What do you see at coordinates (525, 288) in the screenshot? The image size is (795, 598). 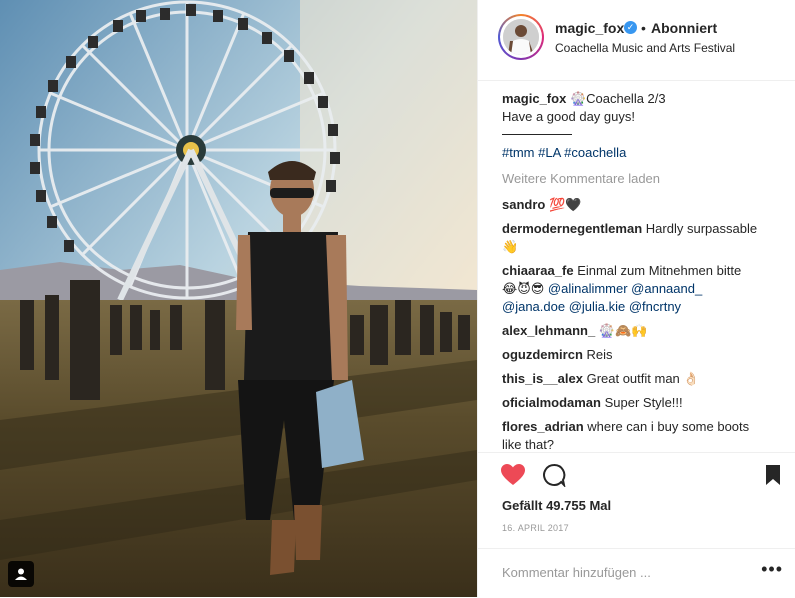 I see `emoji-icons: 😂😈😎` at bounding box center [525, 288].